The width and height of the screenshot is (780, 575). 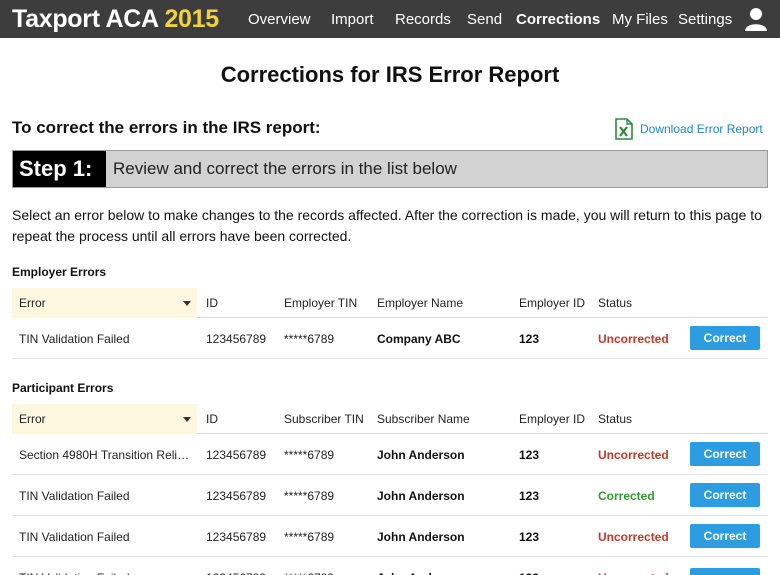 What do you see at coordinates (85, 19) in the screenshot?
I see `app-name: Taxport ACA` at bounding box center [85, 19].